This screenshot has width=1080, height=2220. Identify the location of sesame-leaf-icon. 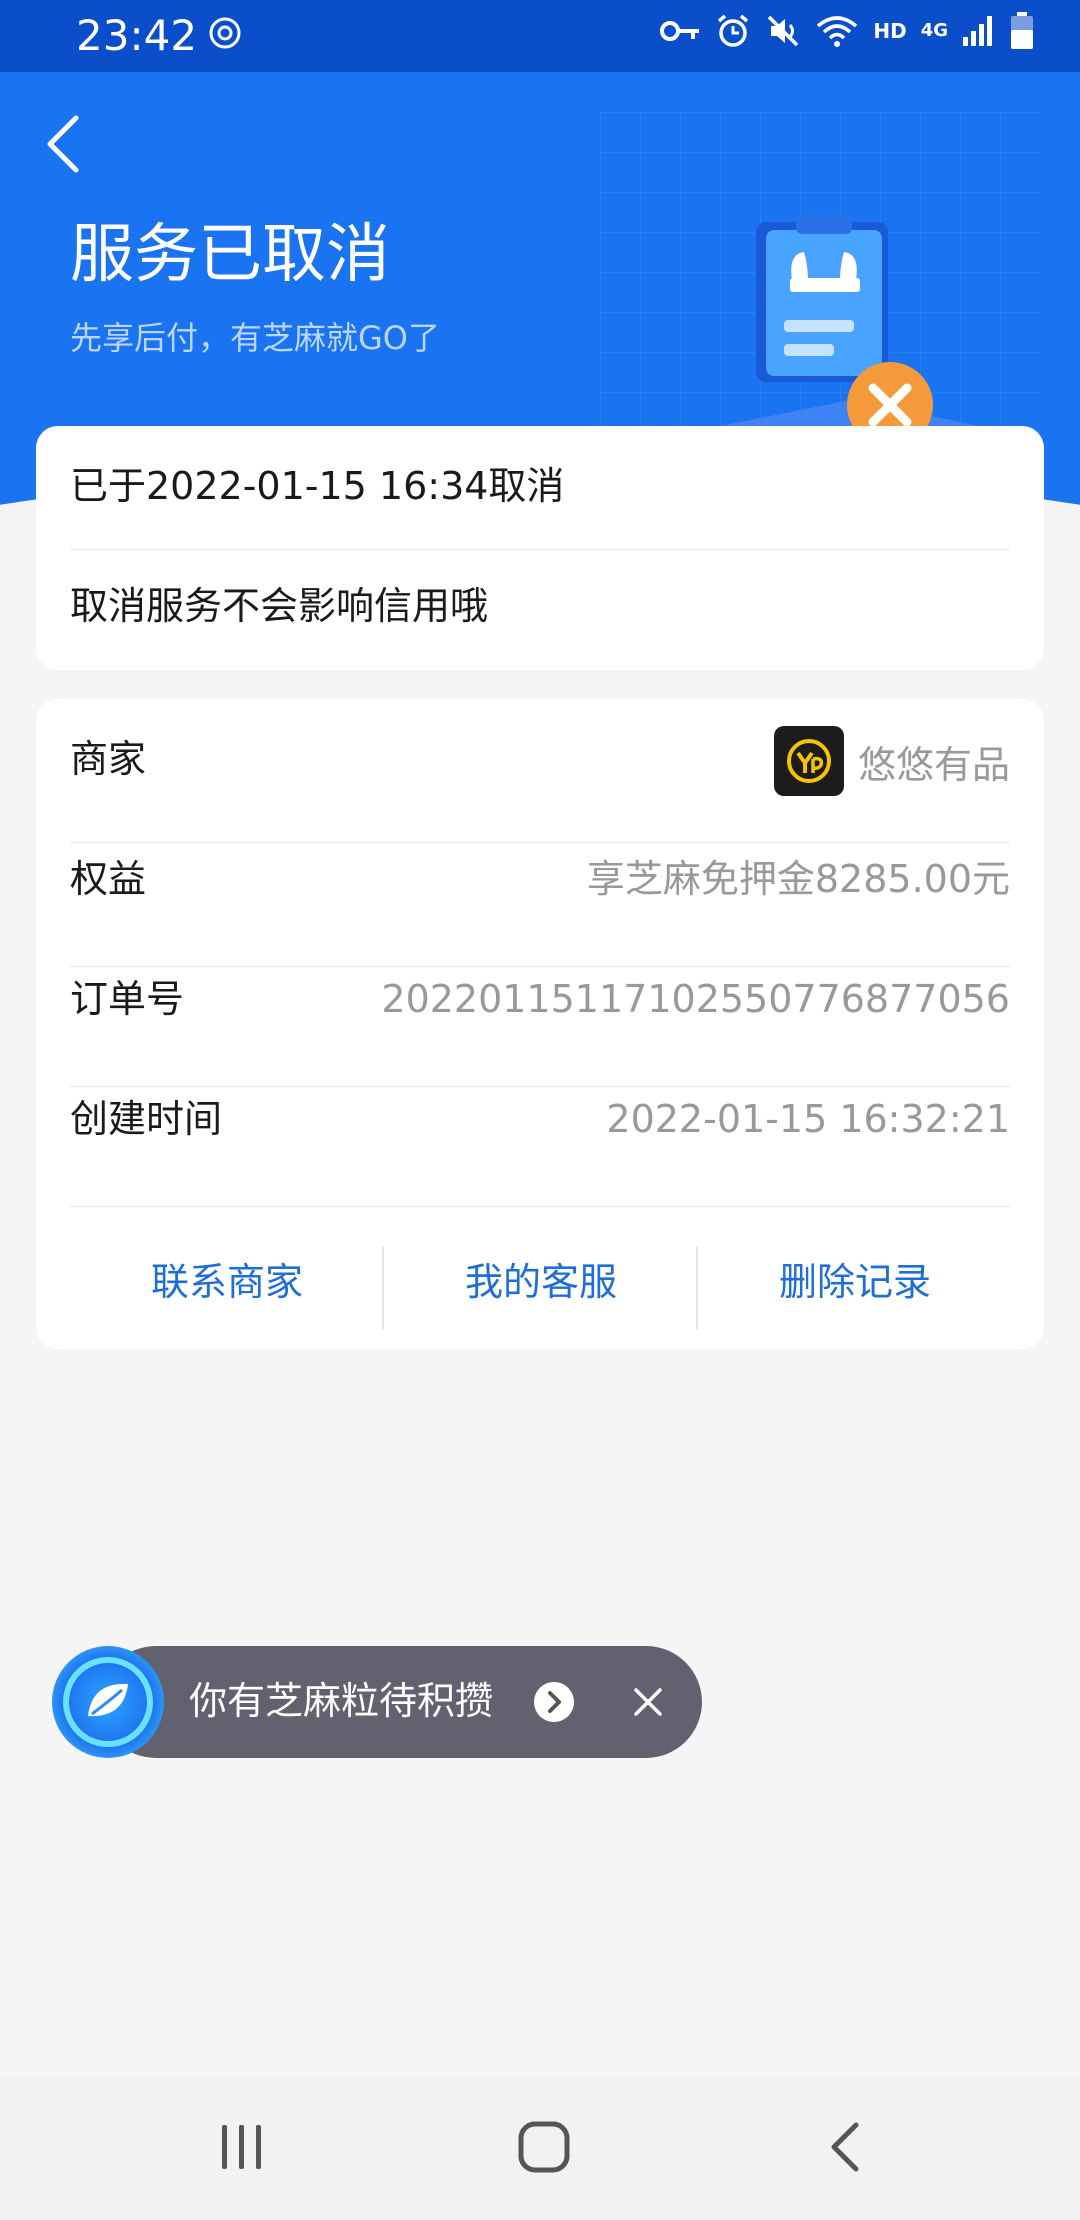
(108, 1702).